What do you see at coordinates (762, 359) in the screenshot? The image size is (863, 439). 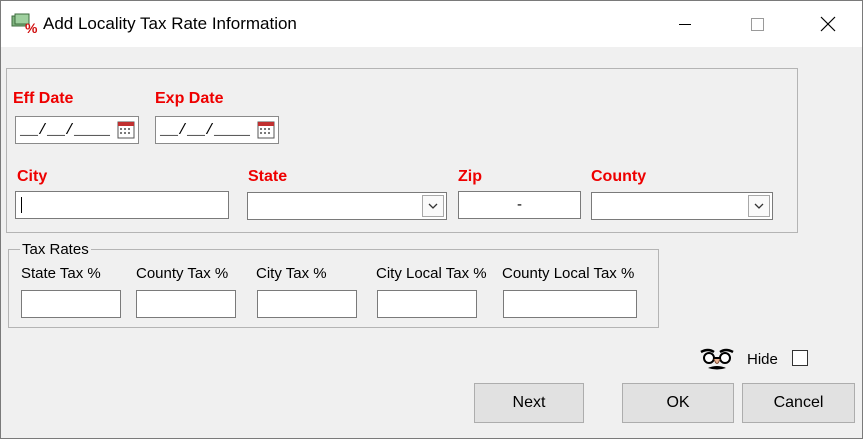 I see `hide-label: Hide` at bounding box center [762, 359].